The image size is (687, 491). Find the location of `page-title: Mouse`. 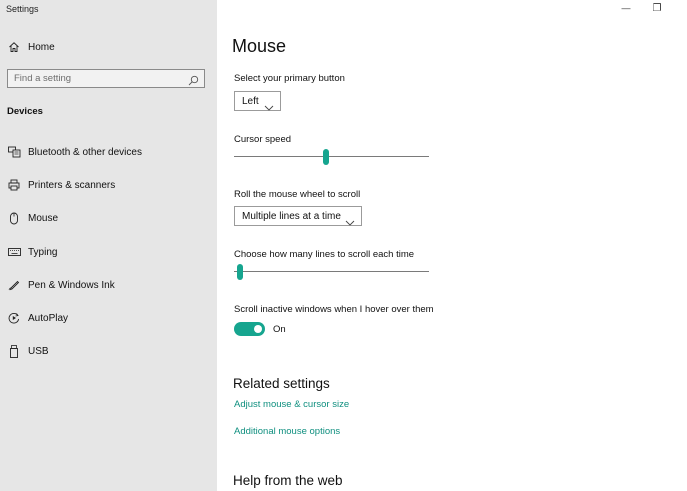

page-title: Mouse is located at coordinates (259, 46).